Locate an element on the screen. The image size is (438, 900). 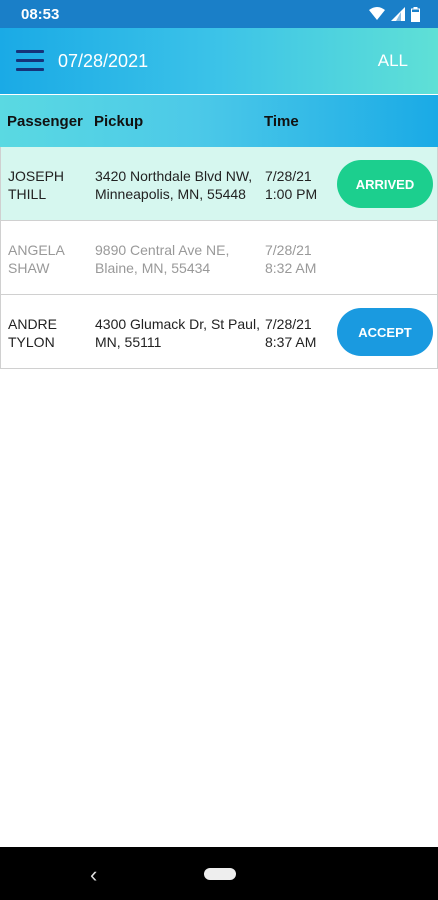
status-icons is located at coordinates (394, 14).